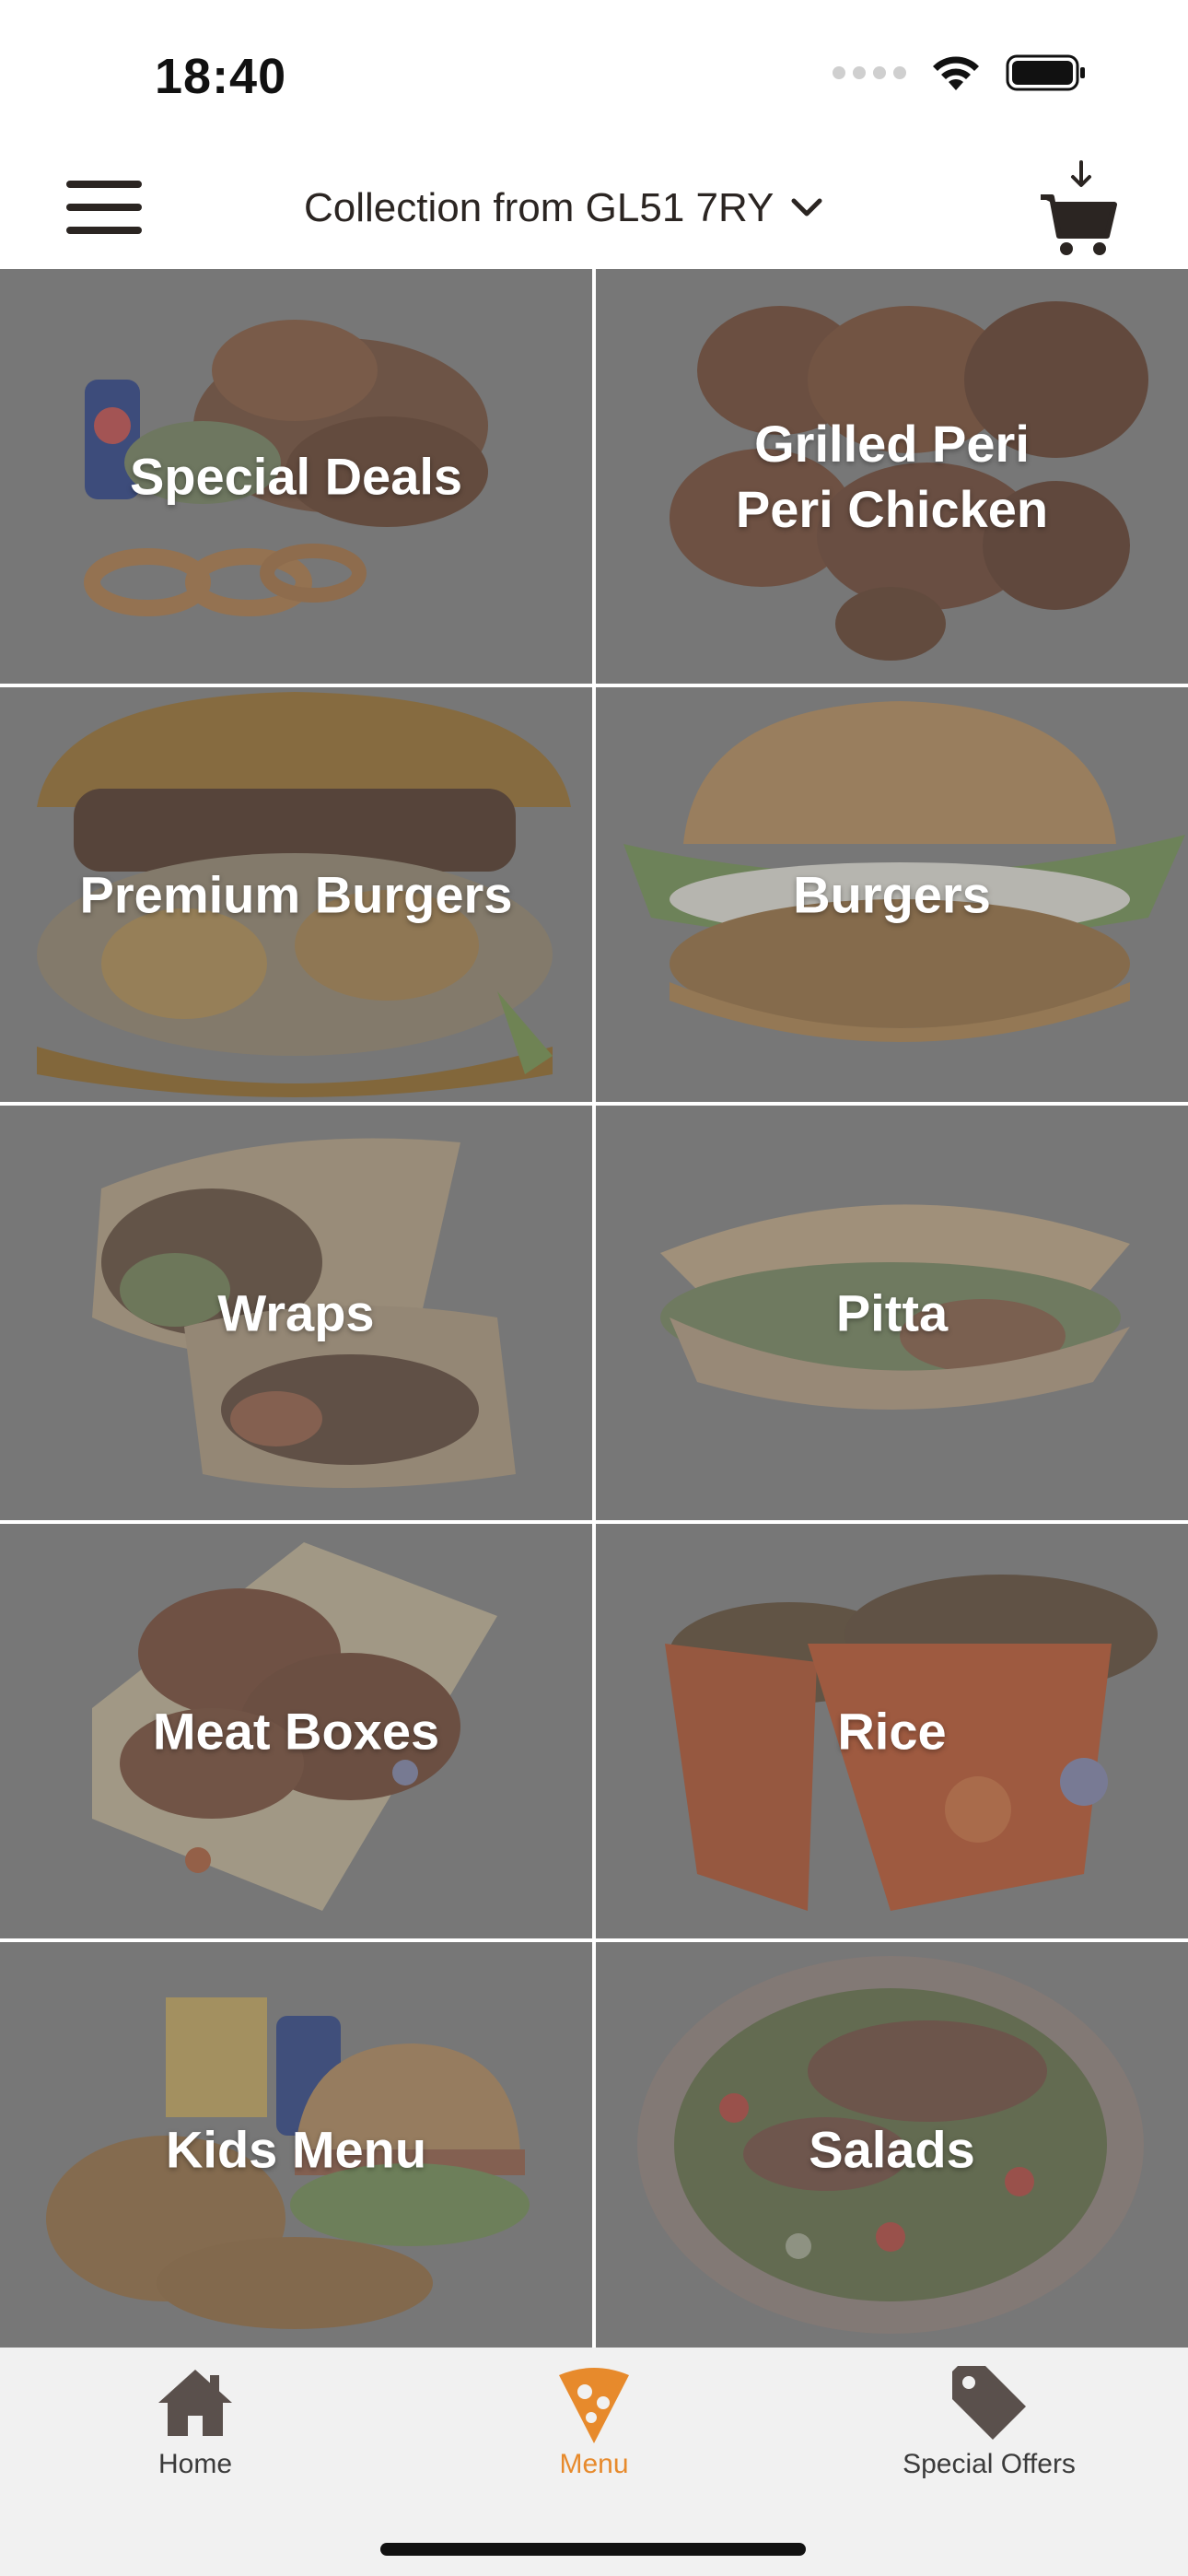  I want to click on tab-special-offers: Special Offers, so click(989, 2428).